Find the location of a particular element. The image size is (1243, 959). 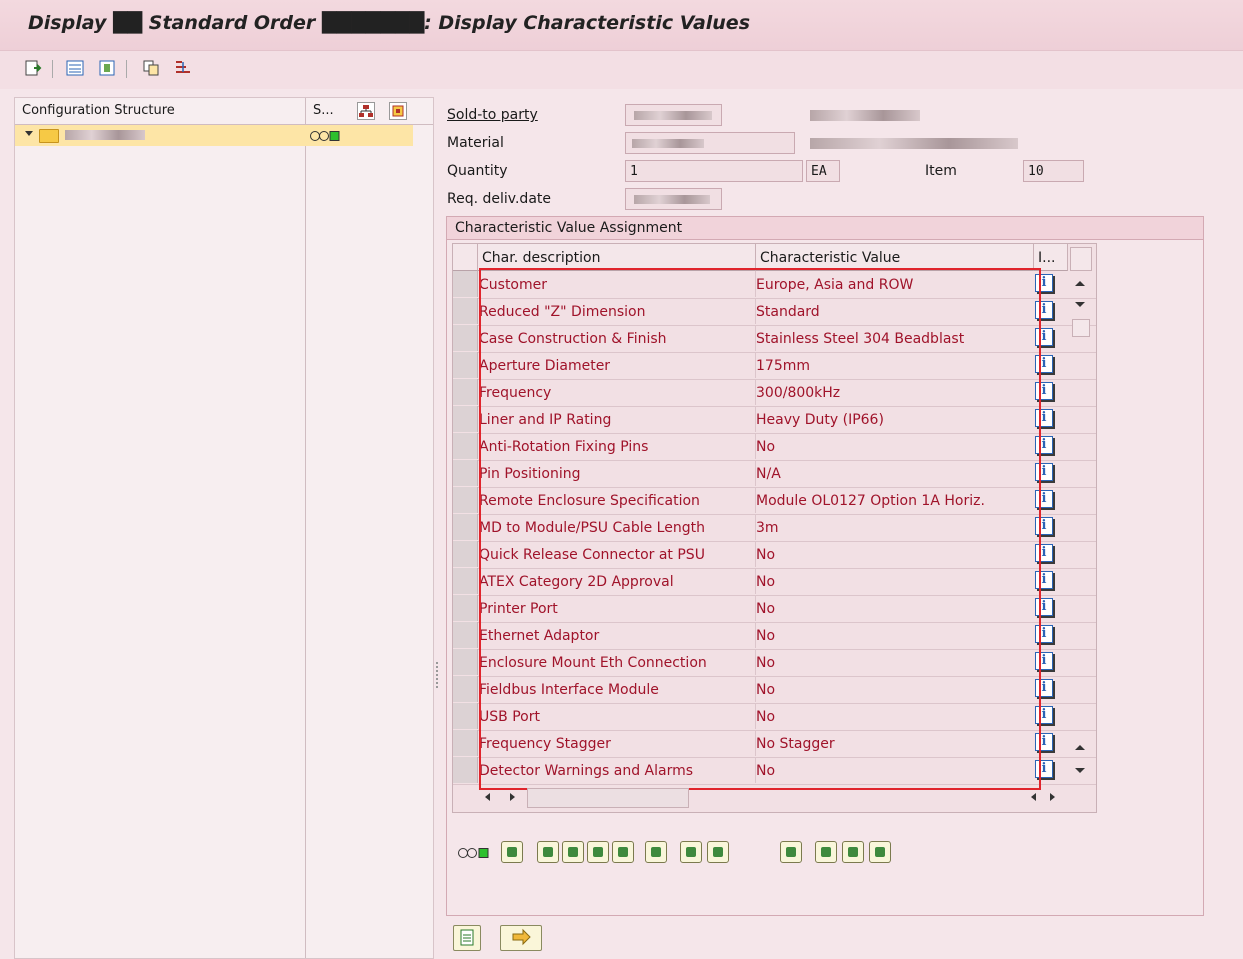

req-deliv-date-label: Req. deliv.date is located at coordinates (499, 199).